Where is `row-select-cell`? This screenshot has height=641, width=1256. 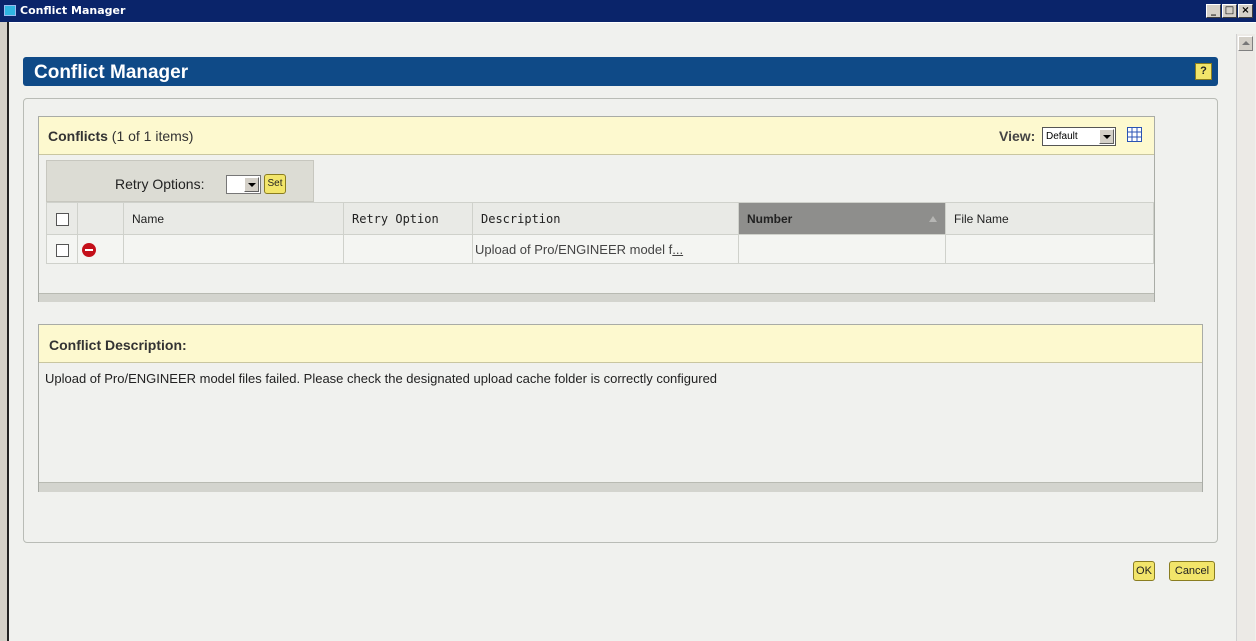
row-select-cell is located at coordinates (62, 249).